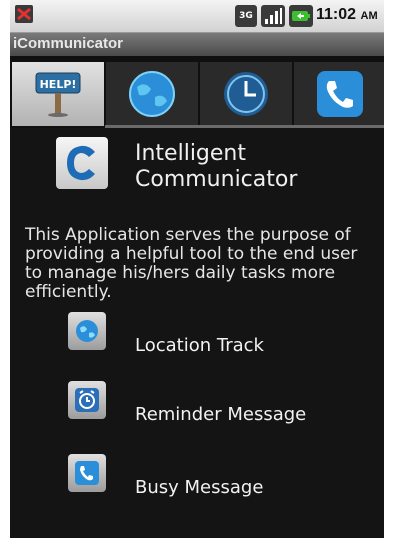 This screenshot has width=395, height=538. Describe the element at coordinates (197, 44) in the screenshot. I see `title-bar: iCommunicator` at that location.